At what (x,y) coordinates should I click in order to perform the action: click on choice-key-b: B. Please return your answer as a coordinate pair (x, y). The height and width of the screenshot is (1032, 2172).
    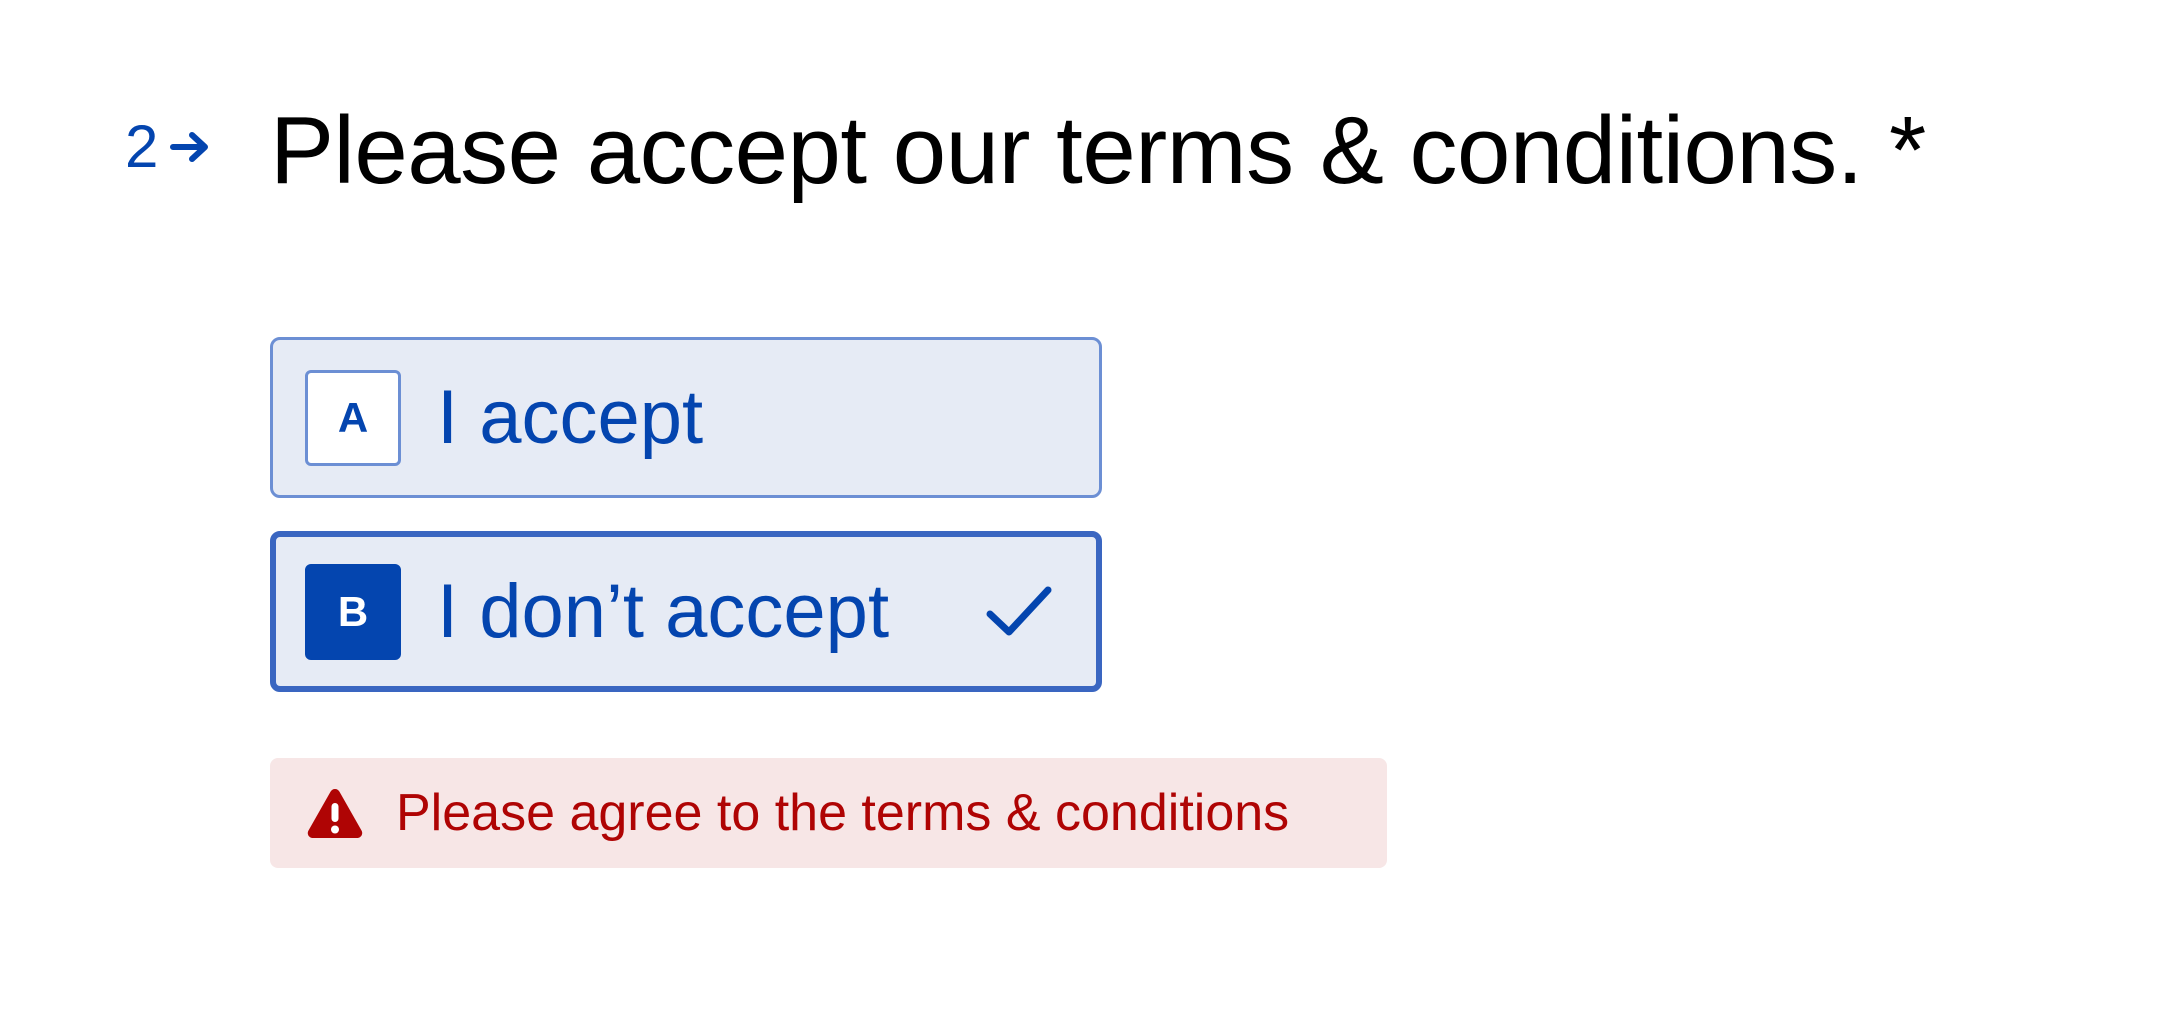
    Looking at the image, I should click on (353, 611).